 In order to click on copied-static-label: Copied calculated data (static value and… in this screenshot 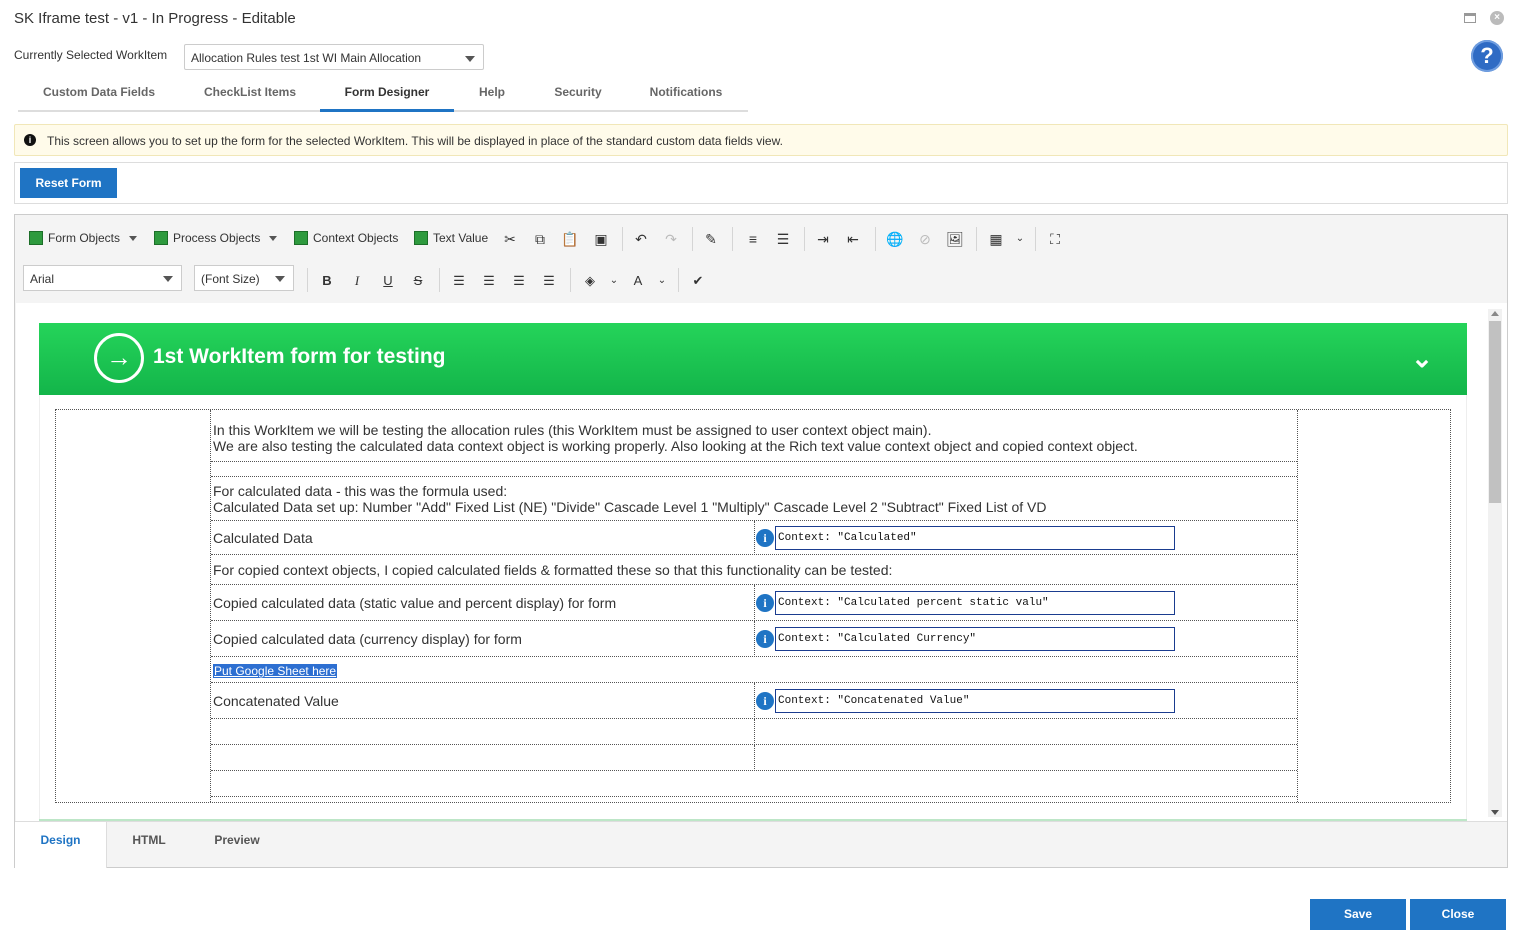, I will do `click(415, 603)`.